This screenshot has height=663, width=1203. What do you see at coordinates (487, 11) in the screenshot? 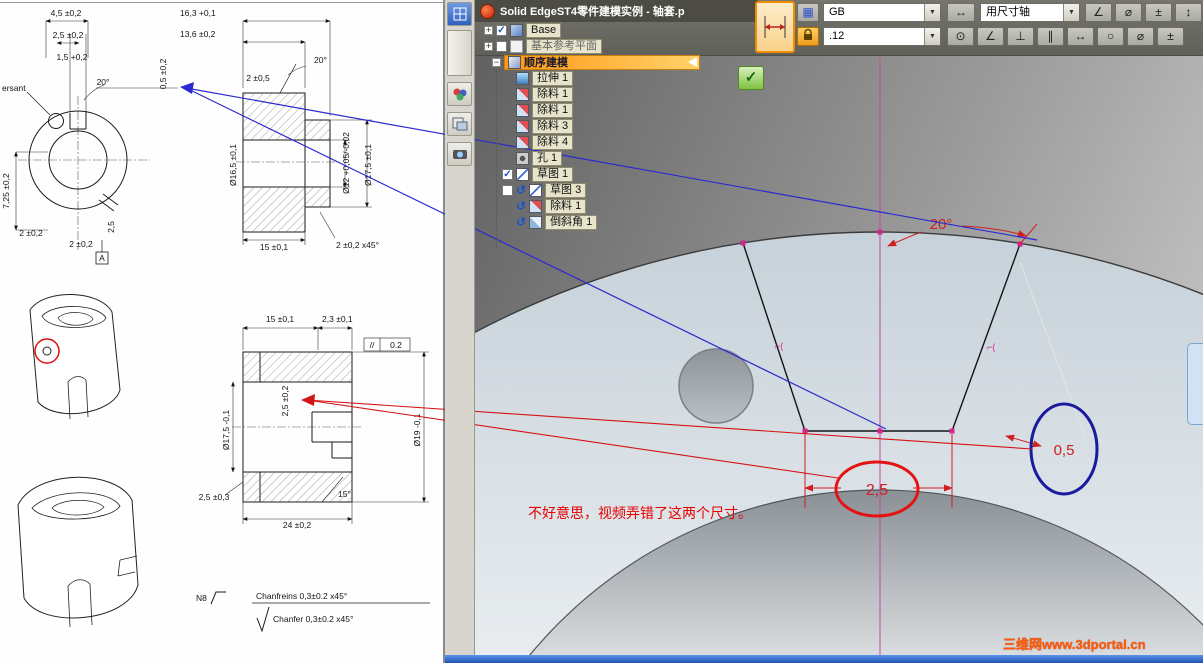
I see `app-icon` at bounding box center [487, 11].